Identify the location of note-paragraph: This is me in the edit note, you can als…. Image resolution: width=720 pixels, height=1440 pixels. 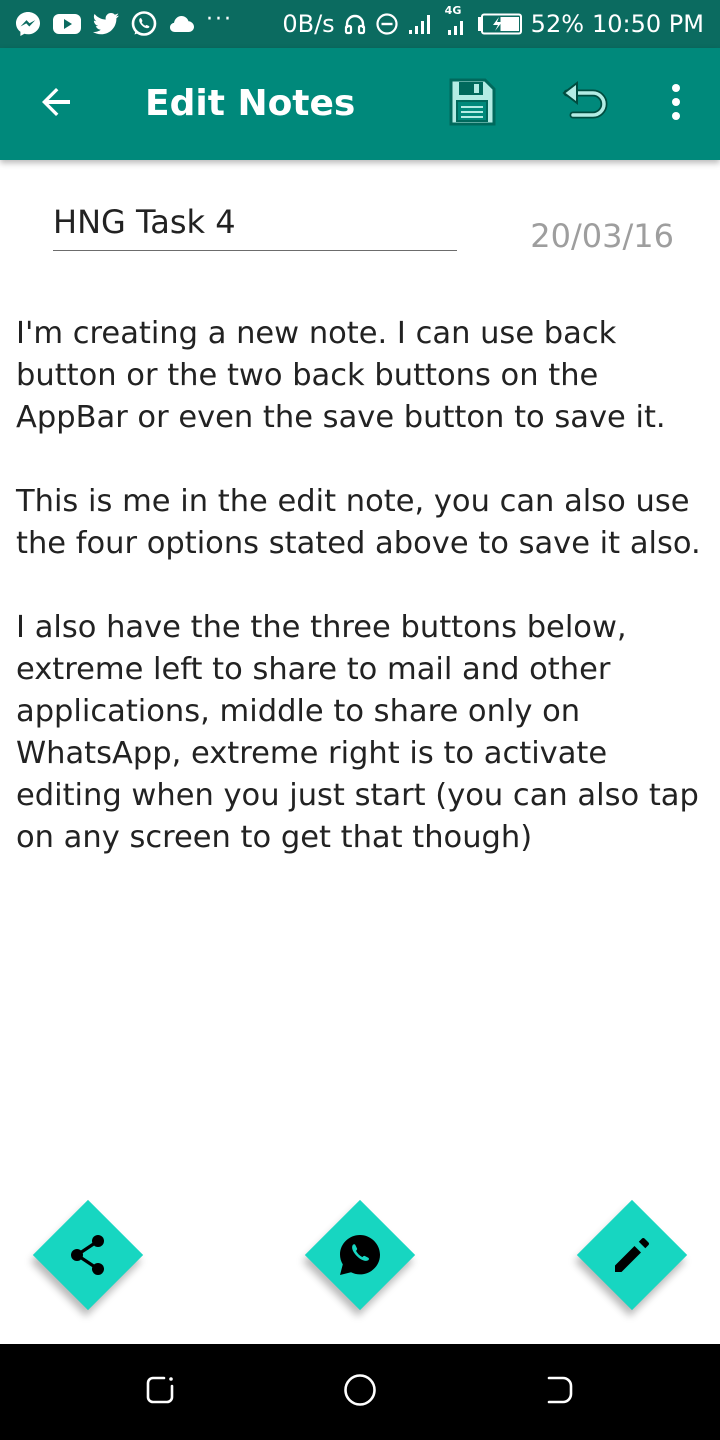
(358, 522).